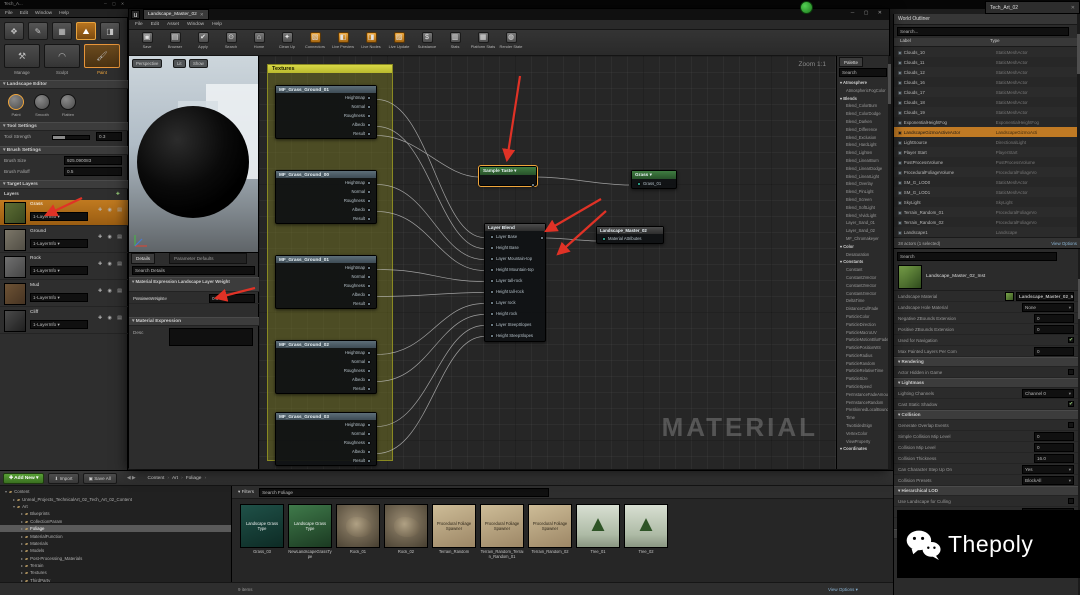  What do you see at coordinates (863, 395) in the screenshot?
I see `palette-item: PerInstanceFadeAmount` at bounding box center [863, 395].